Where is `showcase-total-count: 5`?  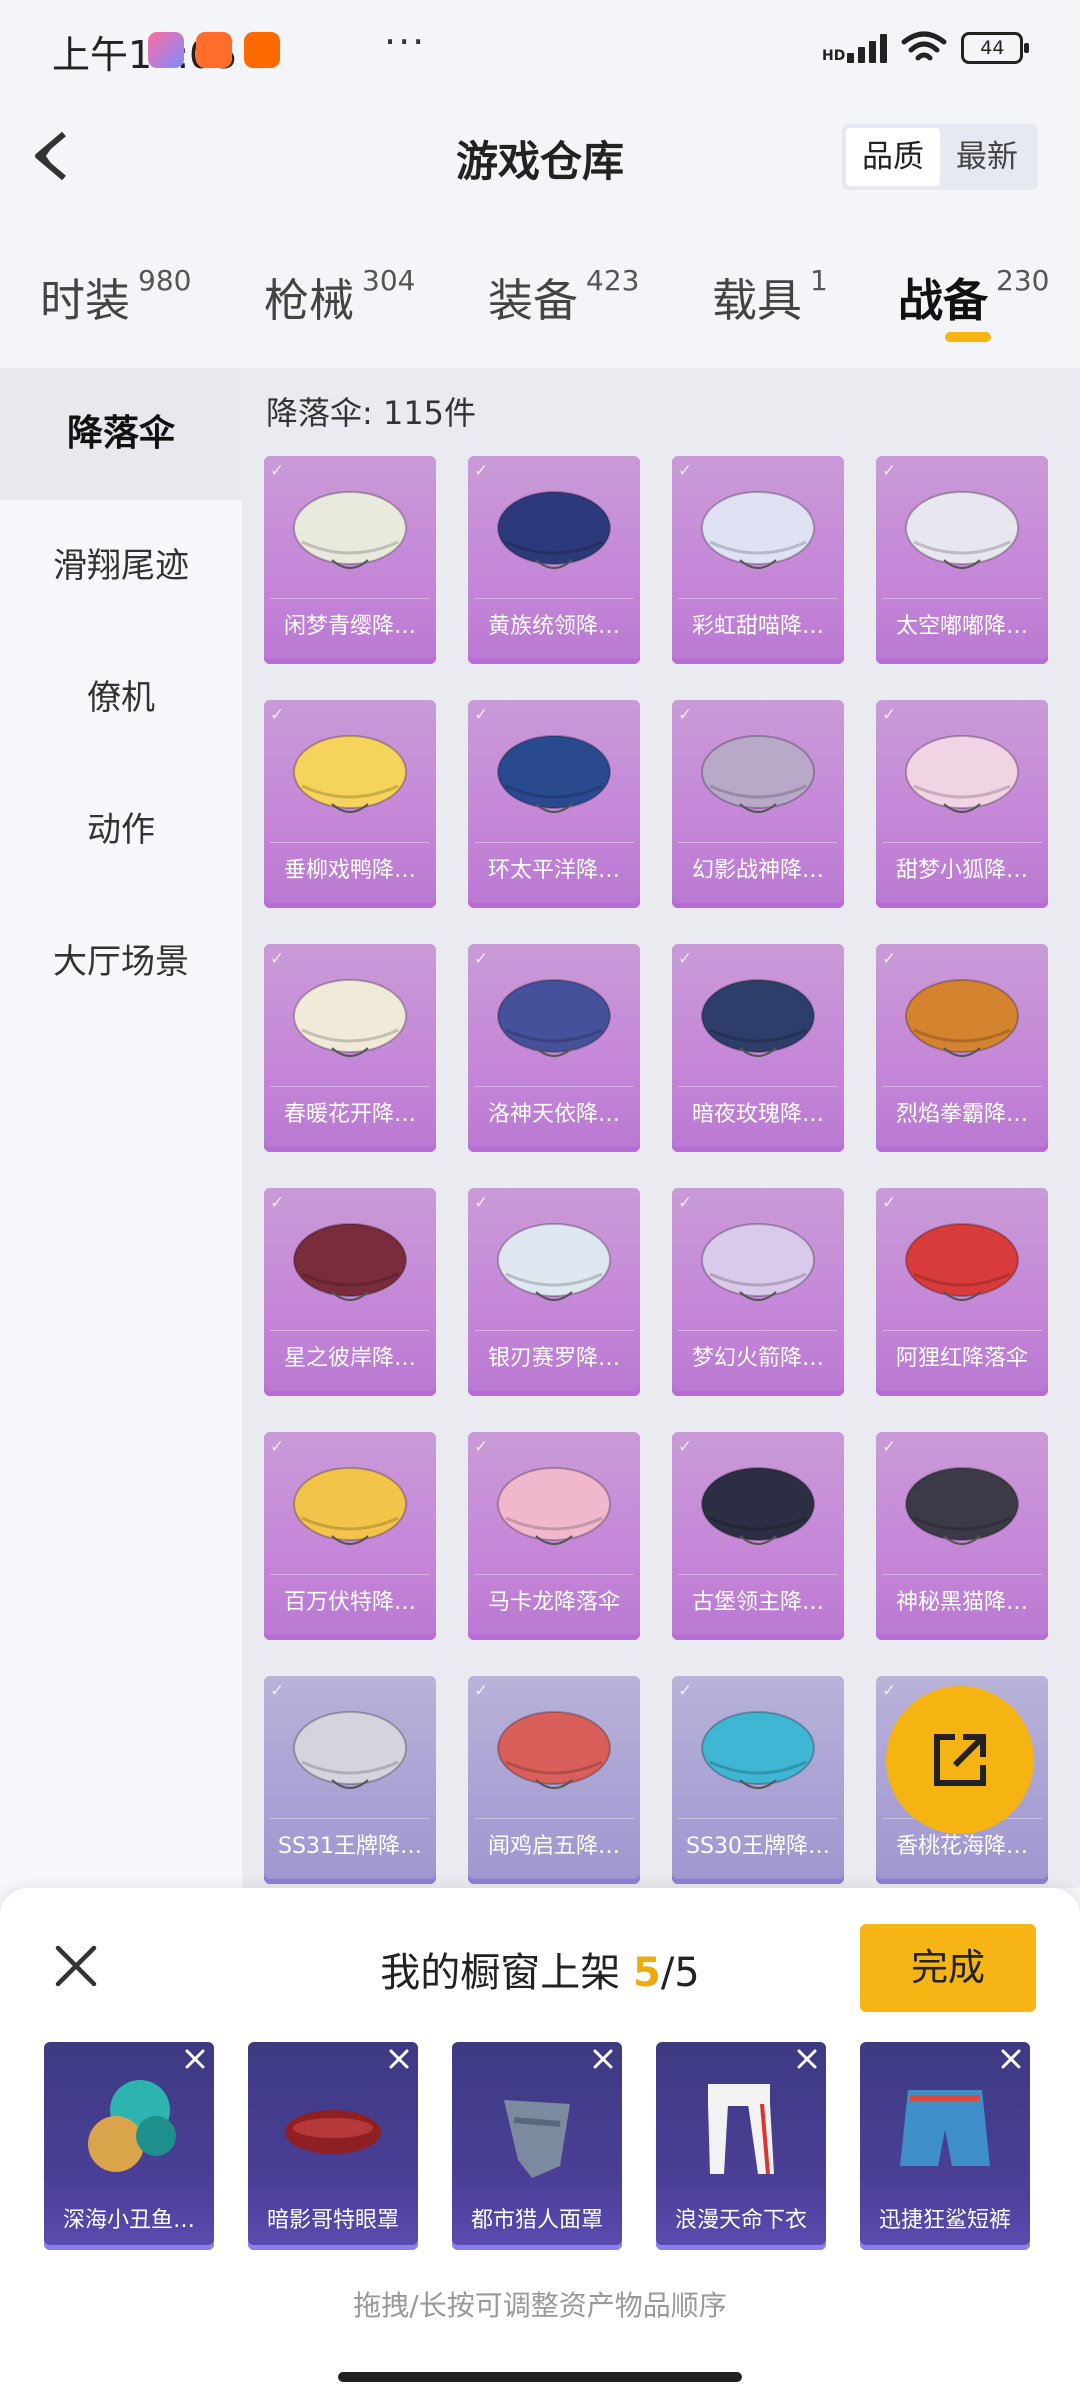 showcase-total-count: 5 is located at coordinates (687, 1973).